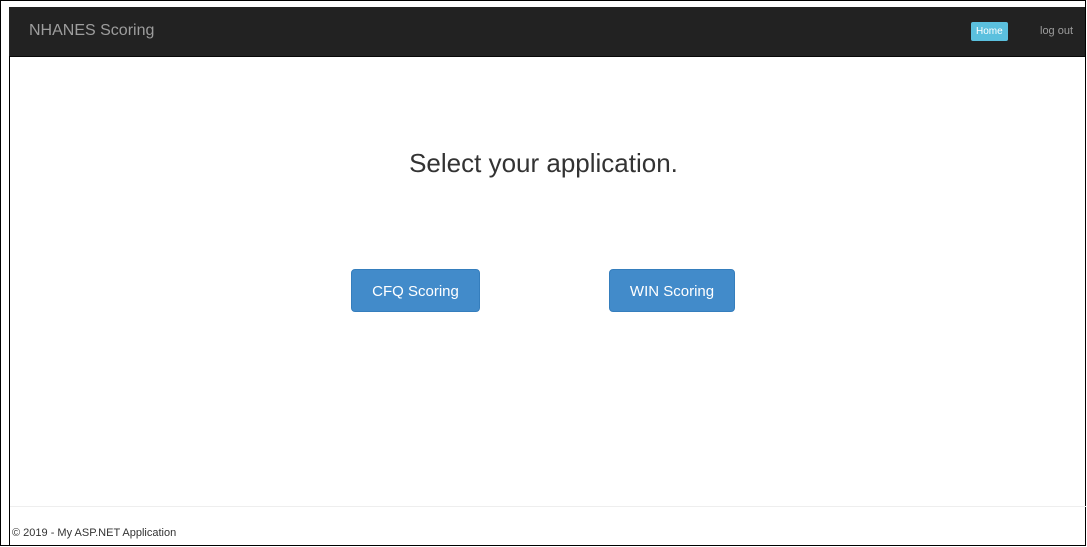 The height and width of the screenshot is (547, 1087). Describe the element at coordinates (672, 290) in the screenshot. I see `win-scoring-button: WIN Scoring` at that location.